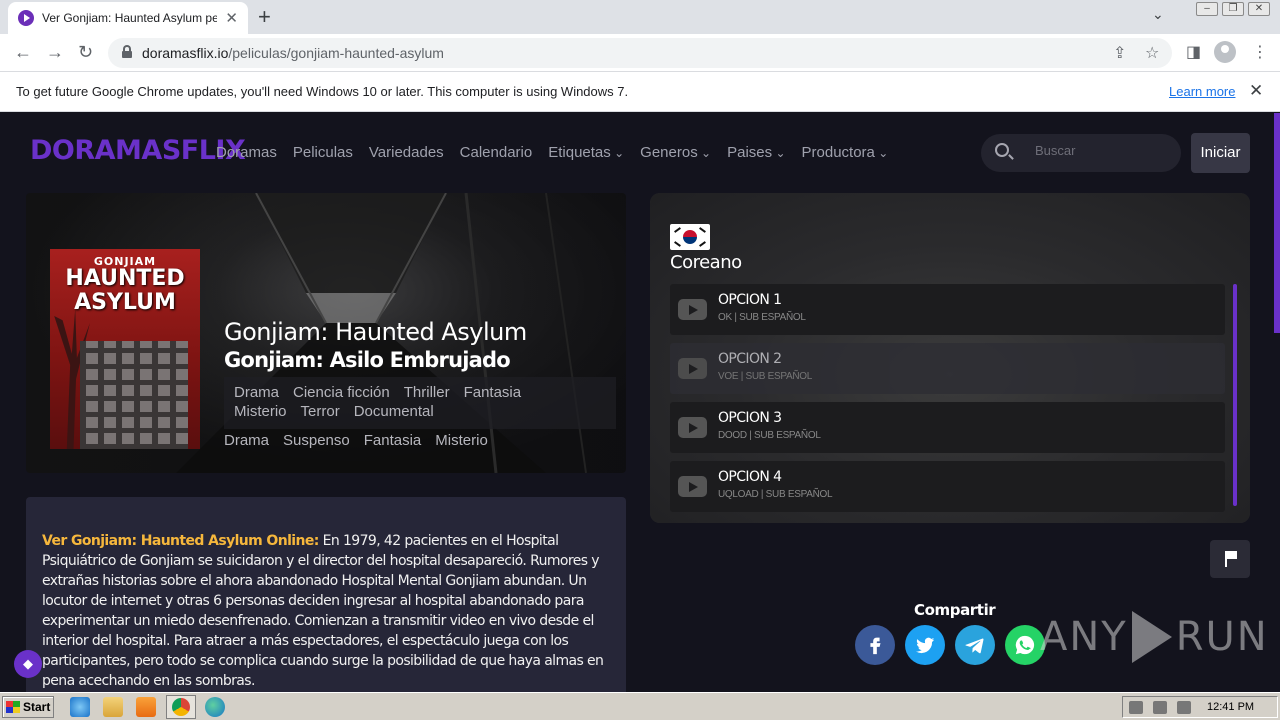 The height and width of the screenshot is (720, 1280). What do you see at coordinates (23, 52) in the screenshot?
I see `back-icon: ←` at bounding box center [23, 52].